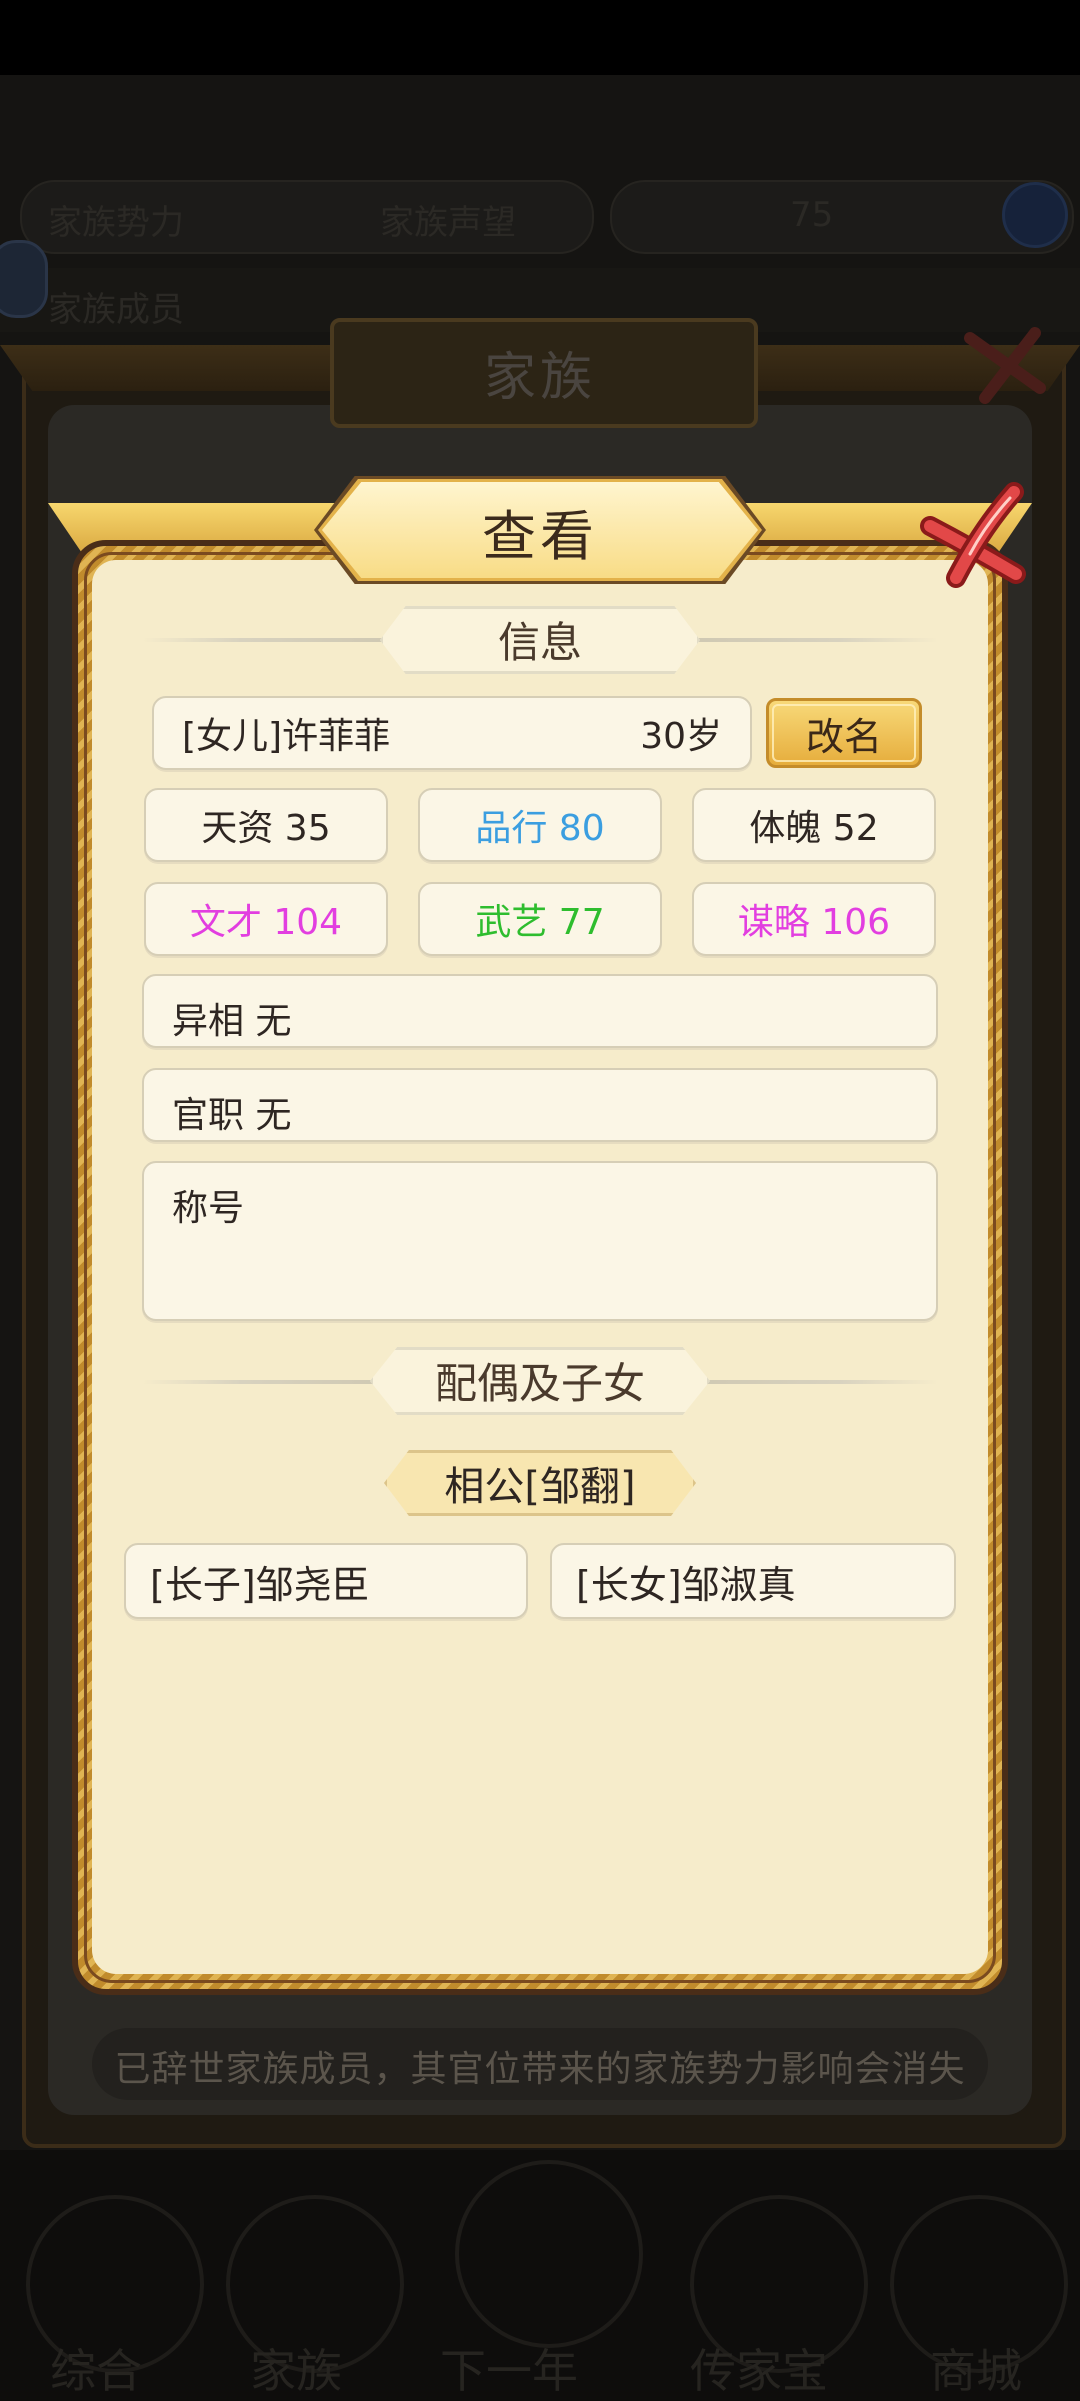  I want to click on nav-label-shop: 商城, so click(976, 2371).